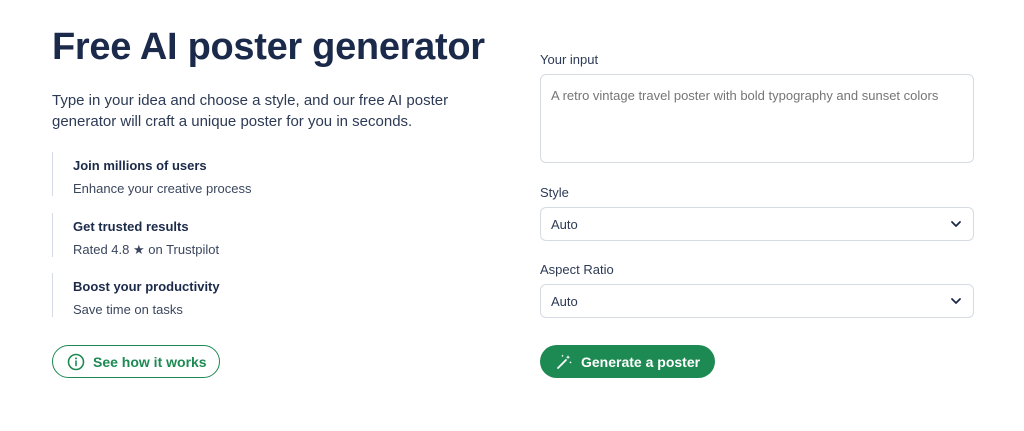  I want to click on page-title: Free AI poster generator, so click(268, 47).